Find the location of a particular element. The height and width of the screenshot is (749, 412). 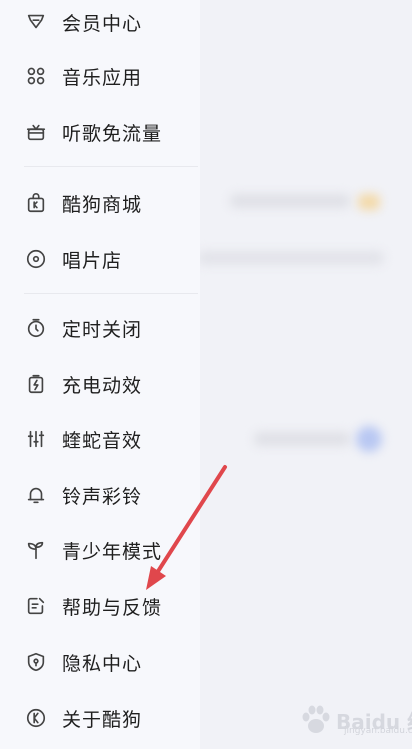

annotation-arrow is located at coordinates (186, 527).